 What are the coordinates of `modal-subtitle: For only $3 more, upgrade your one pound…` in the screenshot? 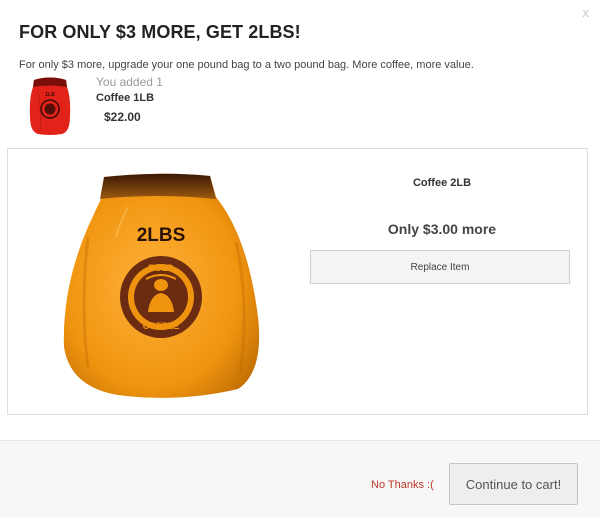 It's located at (246, 65).